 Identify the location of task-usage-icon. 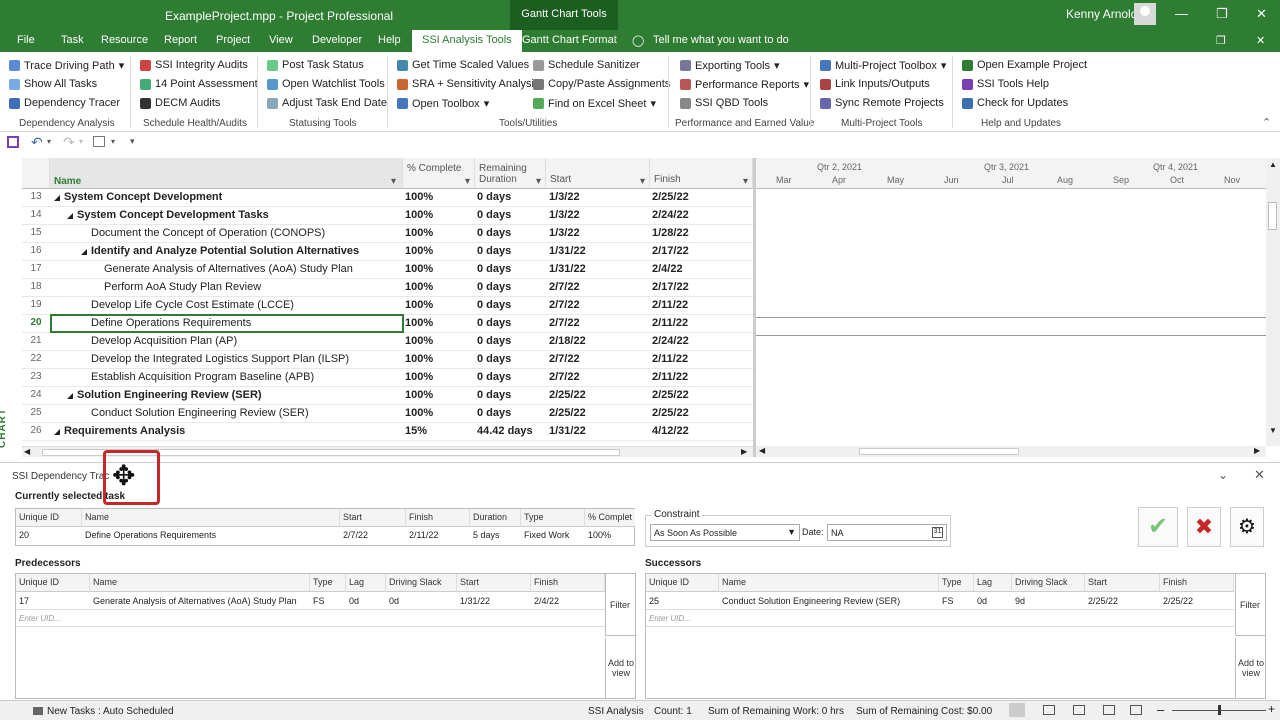
(1049, 710).